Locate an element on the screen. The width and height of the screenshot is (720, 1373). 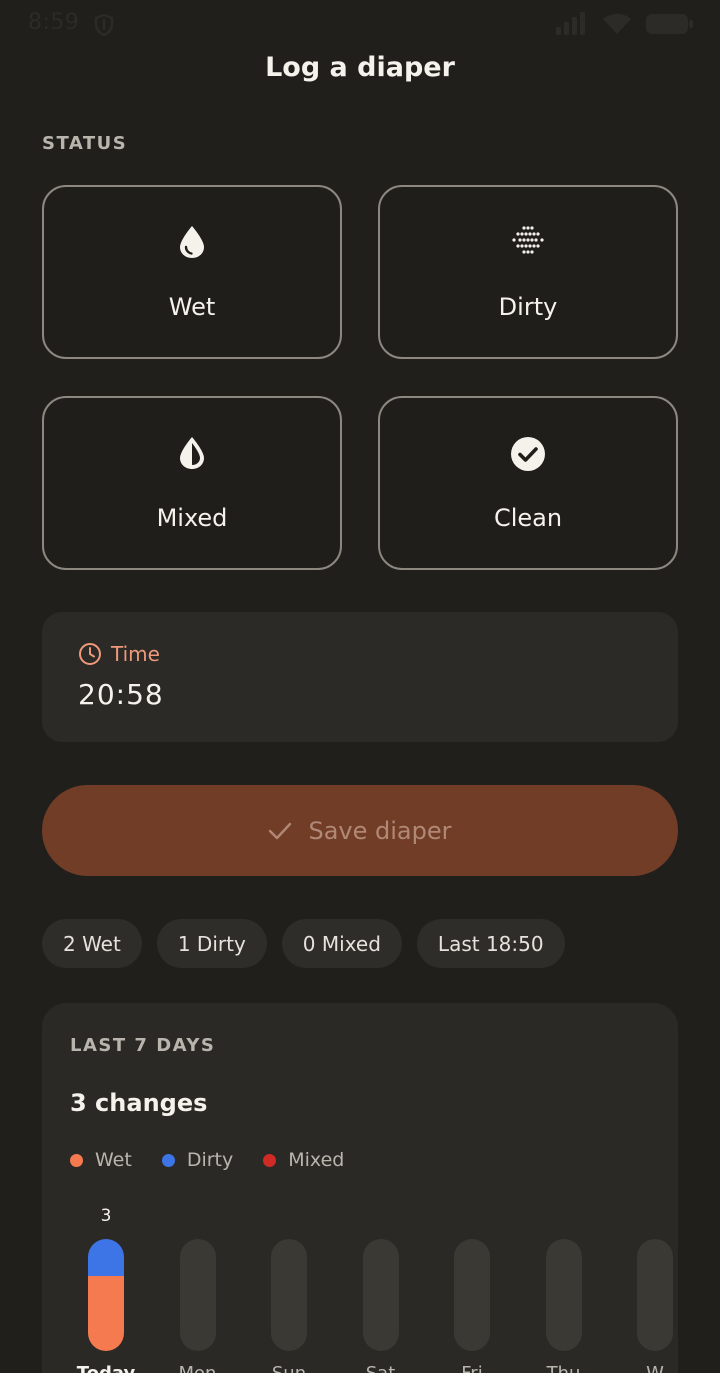
chip-dirty-count: 1 Dirty is located at coordinates (211, 943).